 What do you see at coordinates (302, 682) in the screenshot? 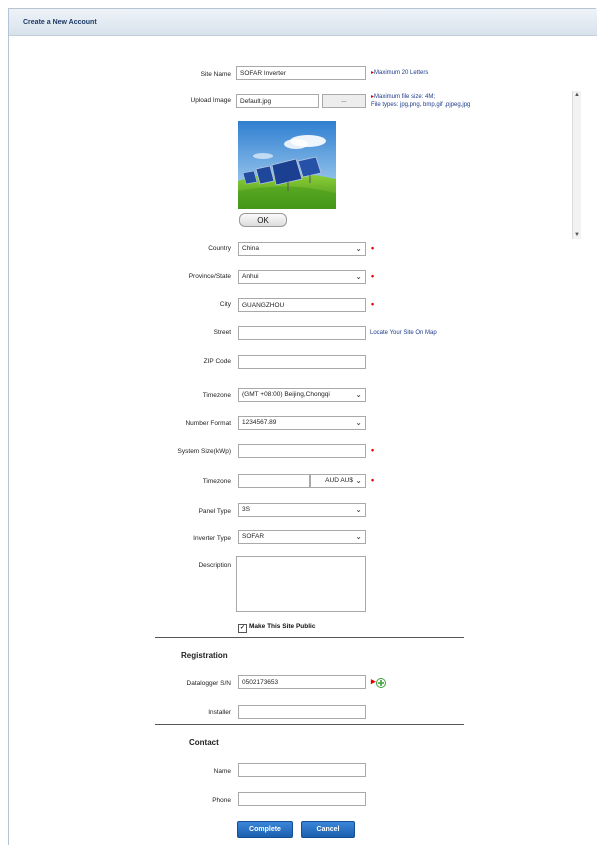
I see `datalogger-input` at bounding box center [302, 682].